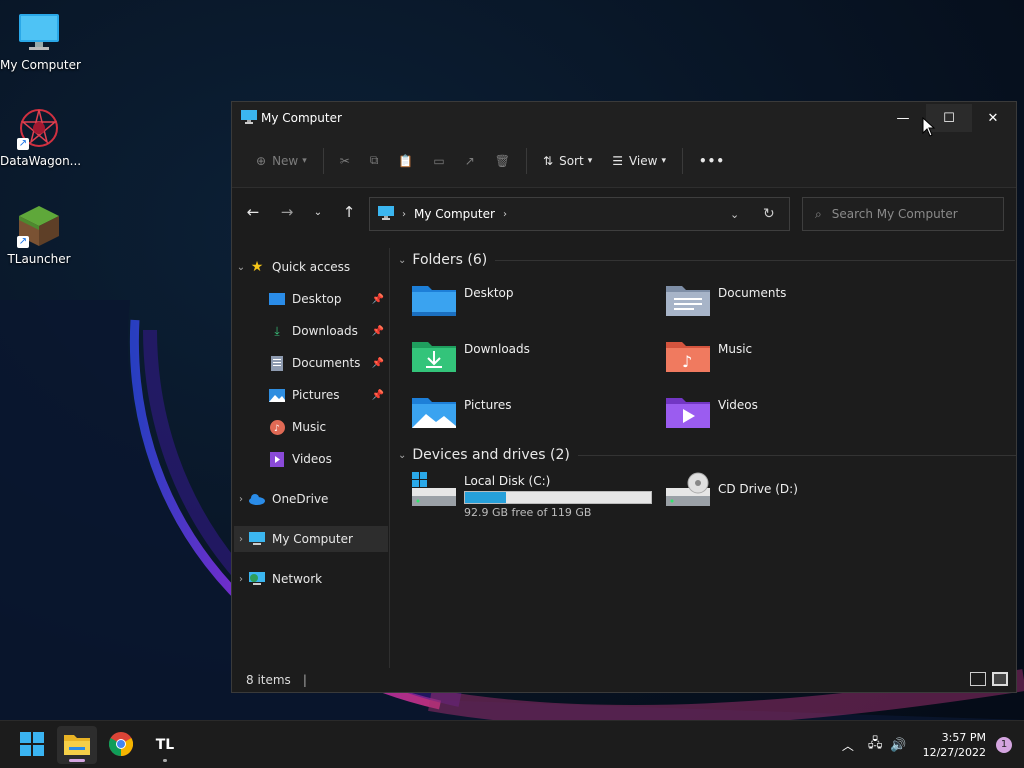 This screenshot has height=768, width=1024. Describe the element at coordinates (663, 160) in the screenshot. I see `chevron-down-icon: ▾` at that location.